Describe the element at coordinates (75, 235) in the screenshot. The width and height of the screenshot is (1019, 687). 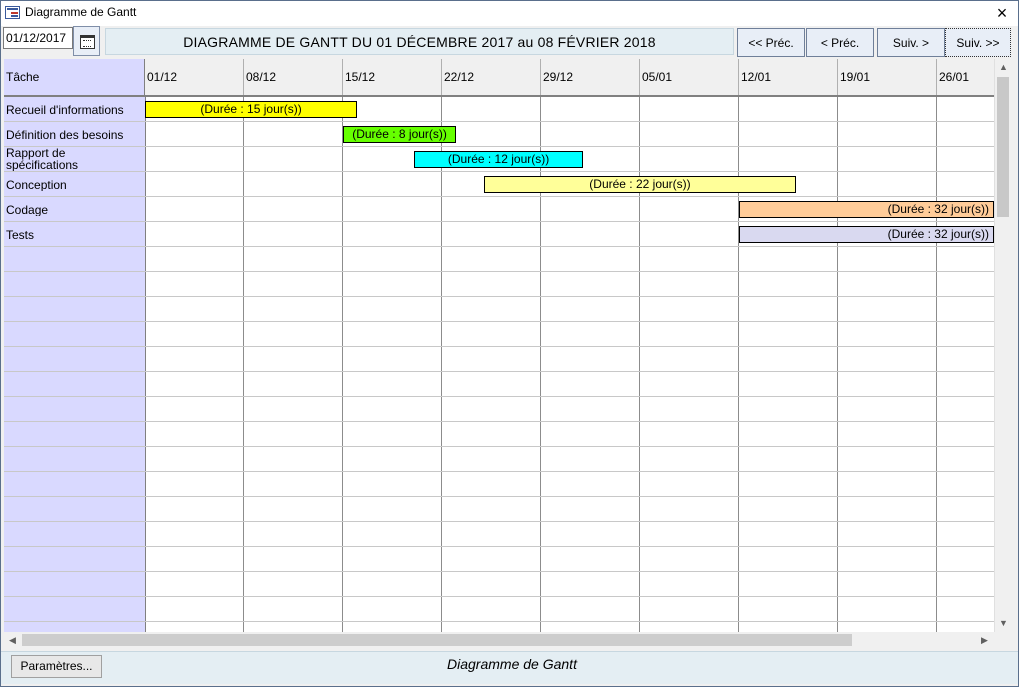
I see `task-name: Tests` at that location.